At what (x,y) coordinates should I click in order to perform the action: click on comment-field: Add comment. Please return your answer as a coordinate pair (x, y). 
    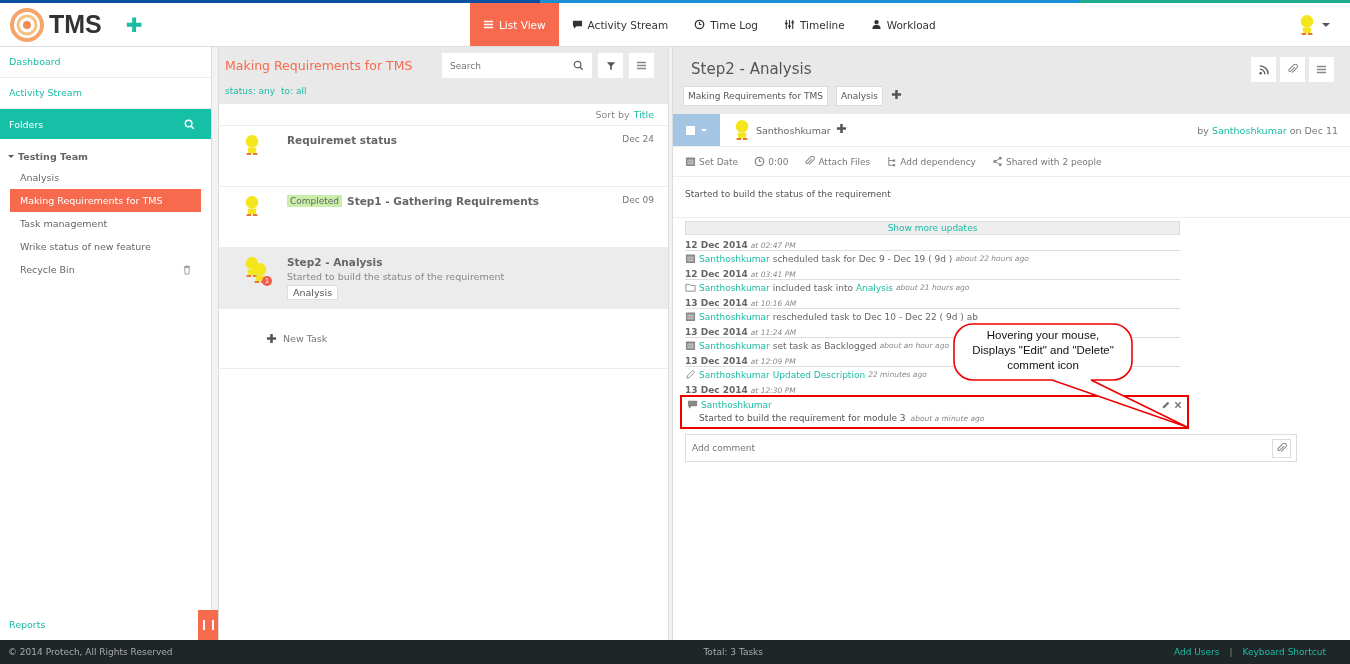
    Looking at the image, I should click on (991, 448).